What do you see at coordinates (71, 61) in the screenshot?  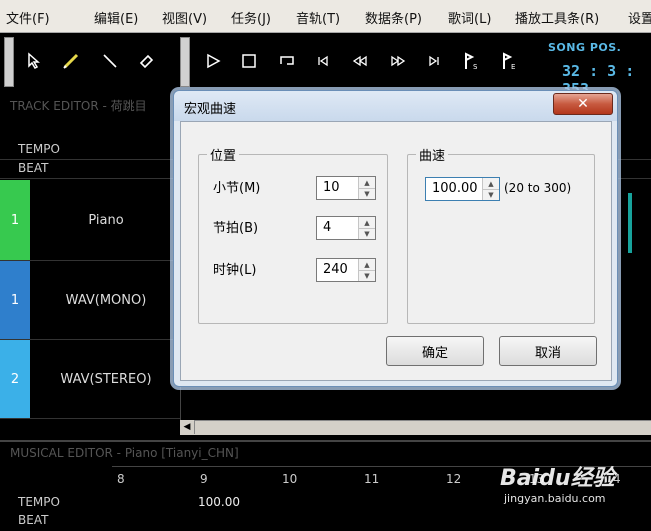 I see `pencil-tool-icon` at bounding box center [71, 61].